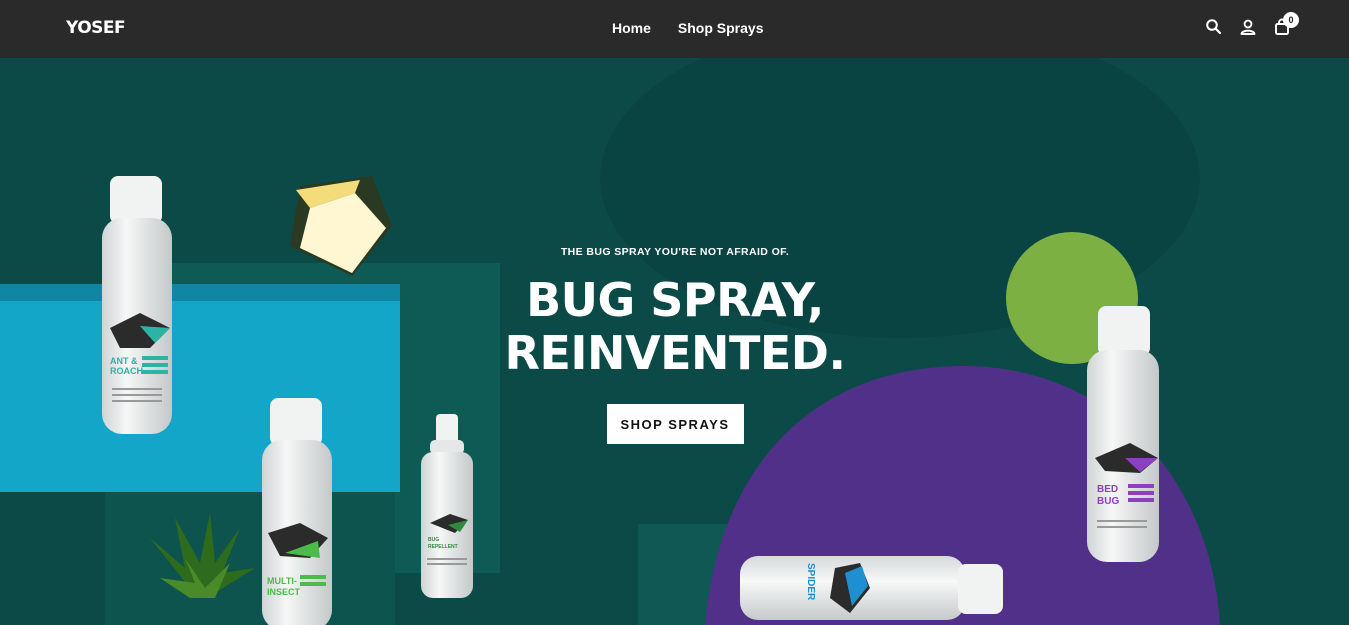 The width and height of the screenshot is (1349, 625). Describe the element at coordinates (282, 581) in the screenshot. I see `svg-text: MULTI-` at that location.